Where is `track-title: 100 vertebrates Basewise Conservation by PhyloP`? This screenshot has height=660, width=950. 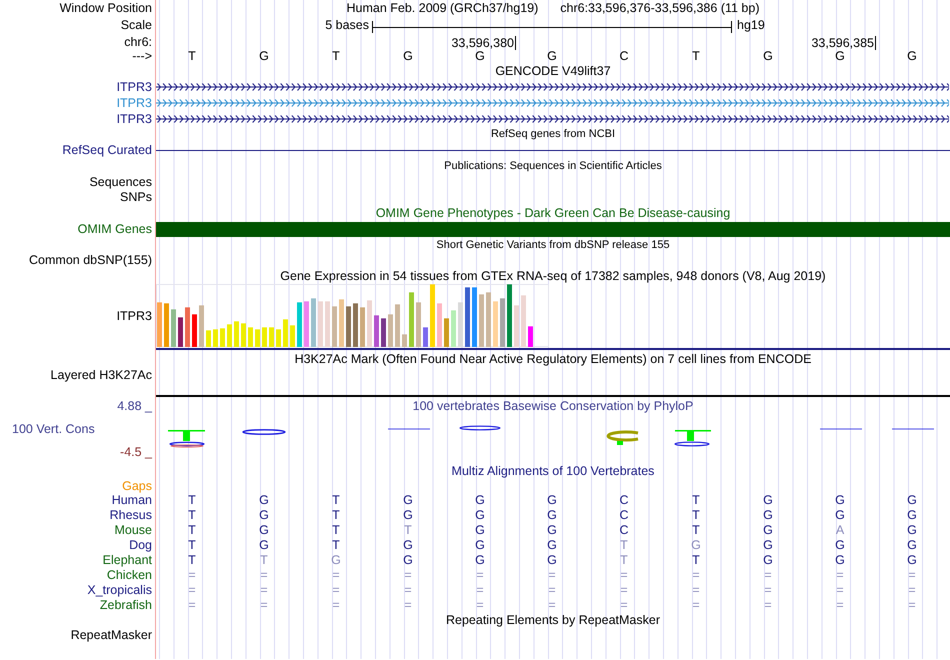
track-title: 100 vertebrates Basewise Conservation by PhyloP is located at coordinates (553, 406).